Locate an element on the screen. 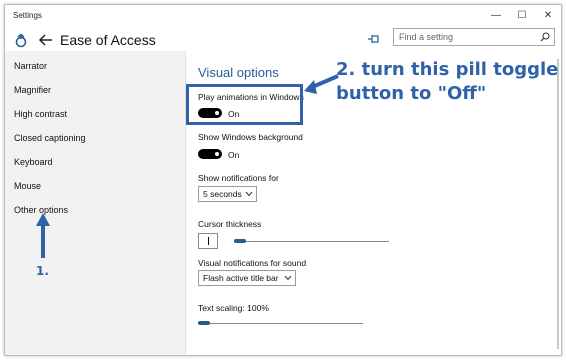 Image resolution: width=566 pixels, height=360 pixels. home-gear-icon is located at coordinates (21, 41).